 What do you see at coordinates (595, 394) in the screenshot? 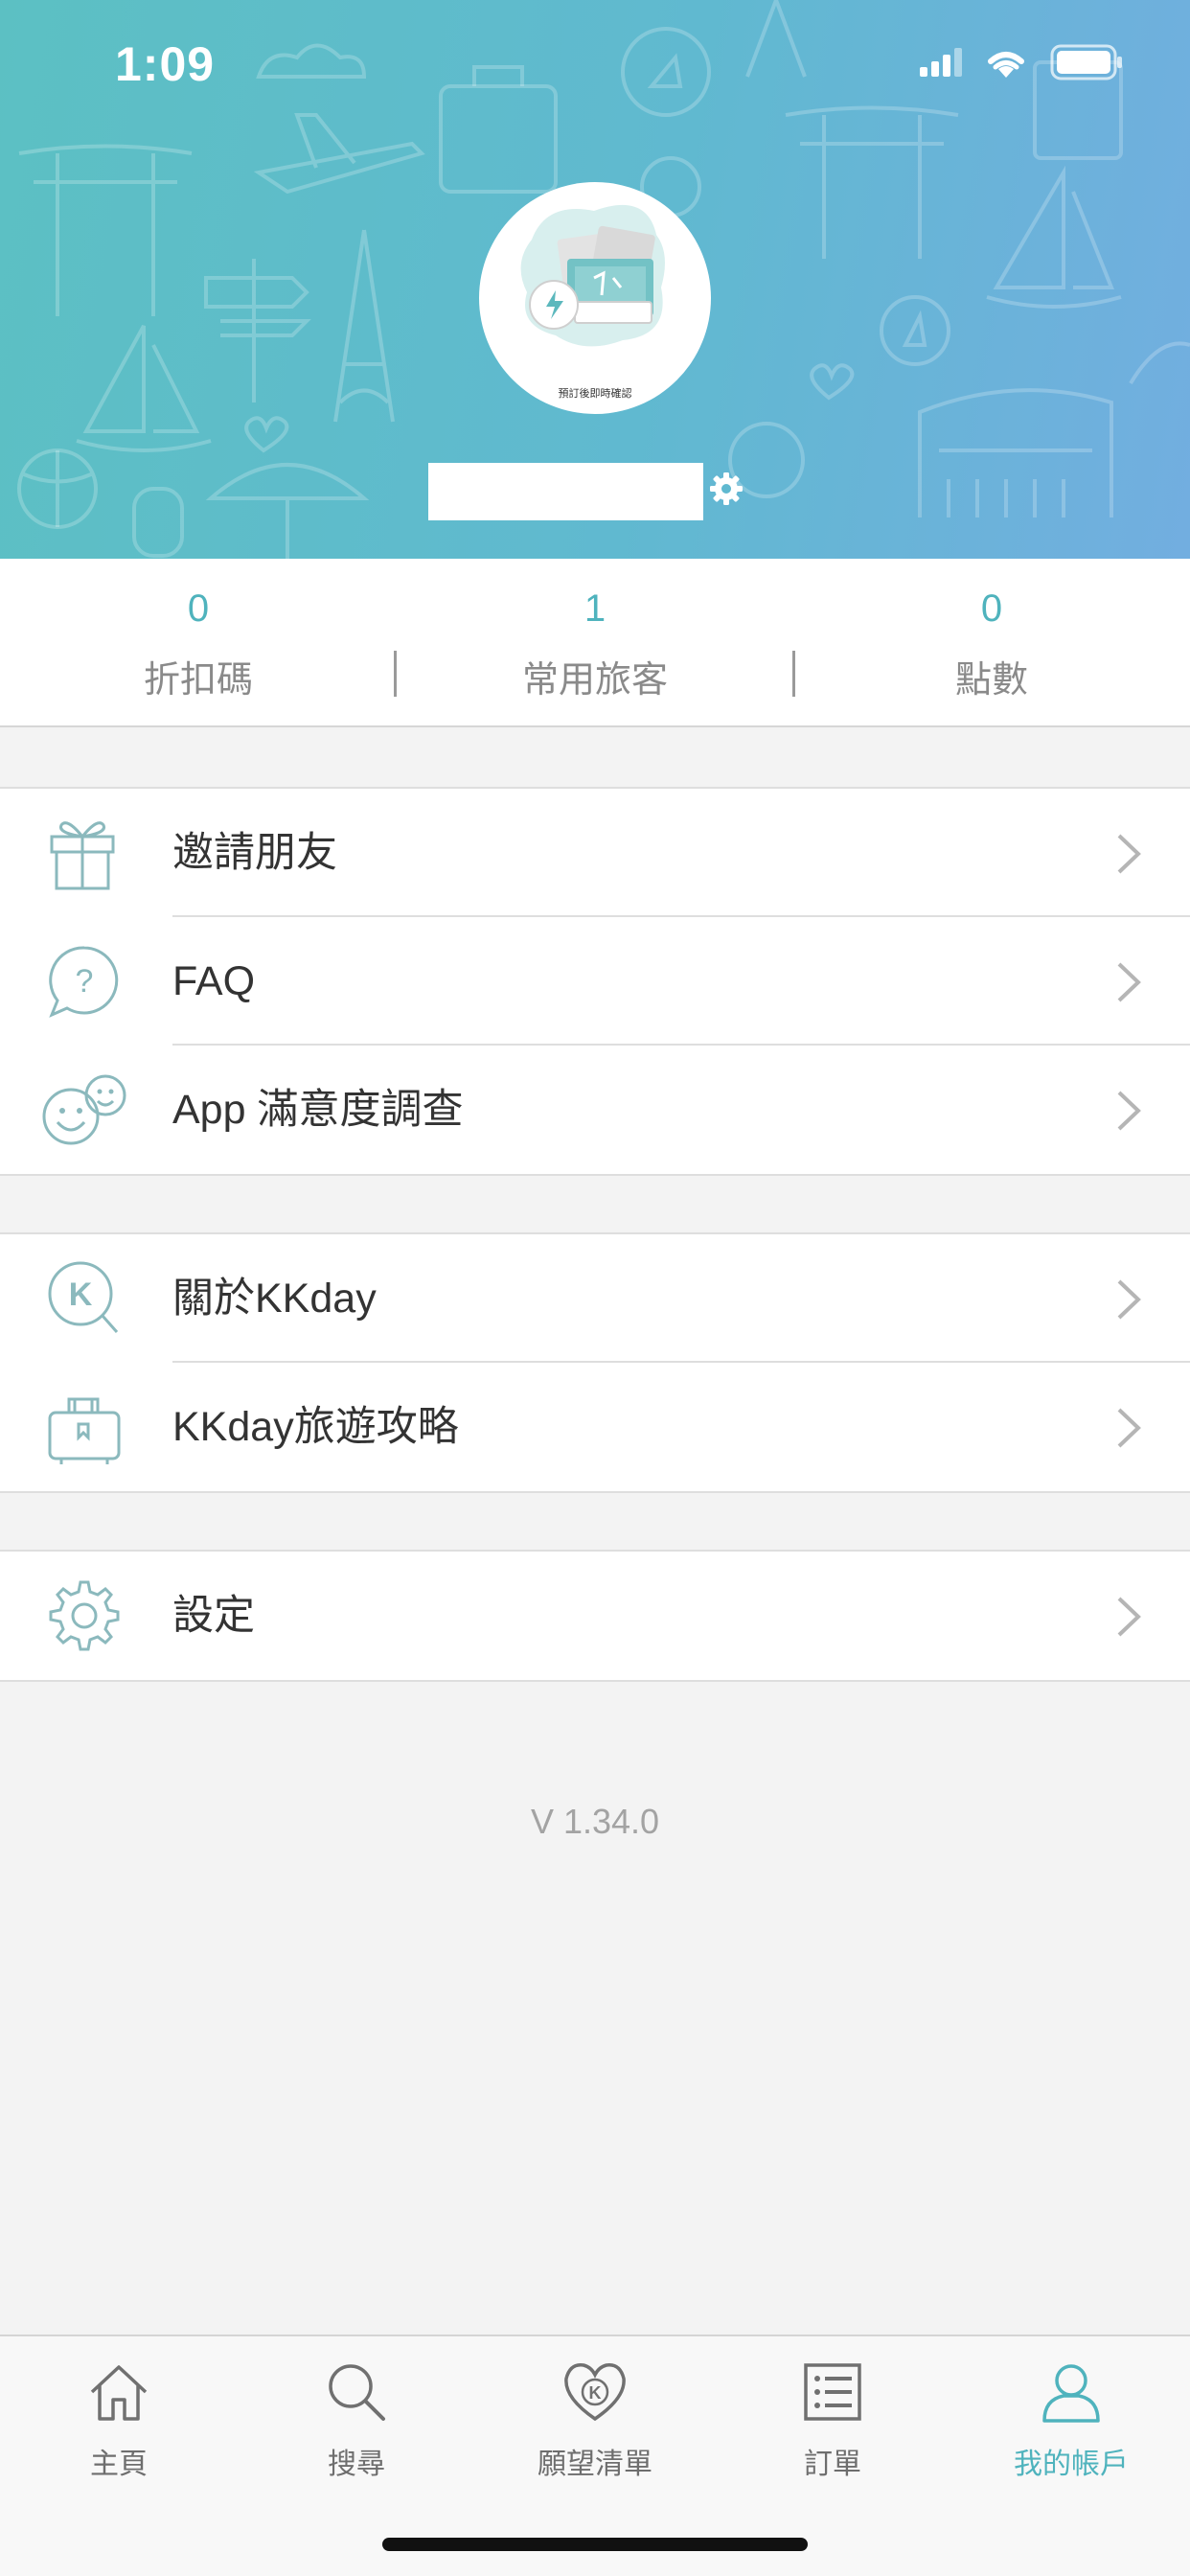
I see `avatar-caption: 預訂後即時確認` at bounding box center [595, 394].